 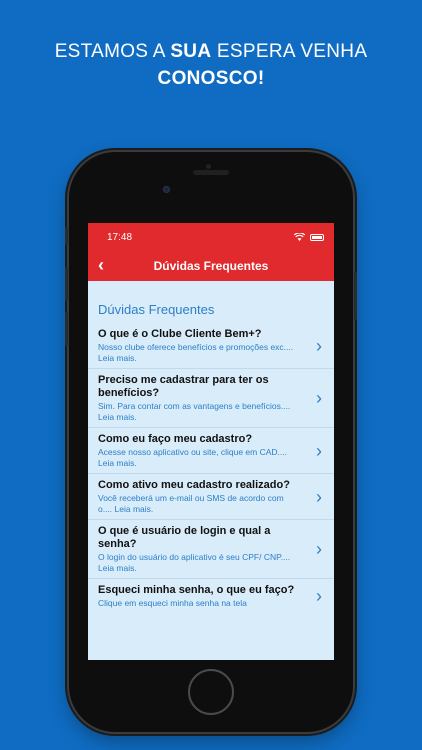 I want to click on faq-question: Esqueci minha senha, o que eu faço?, so click(x=196, y=590).